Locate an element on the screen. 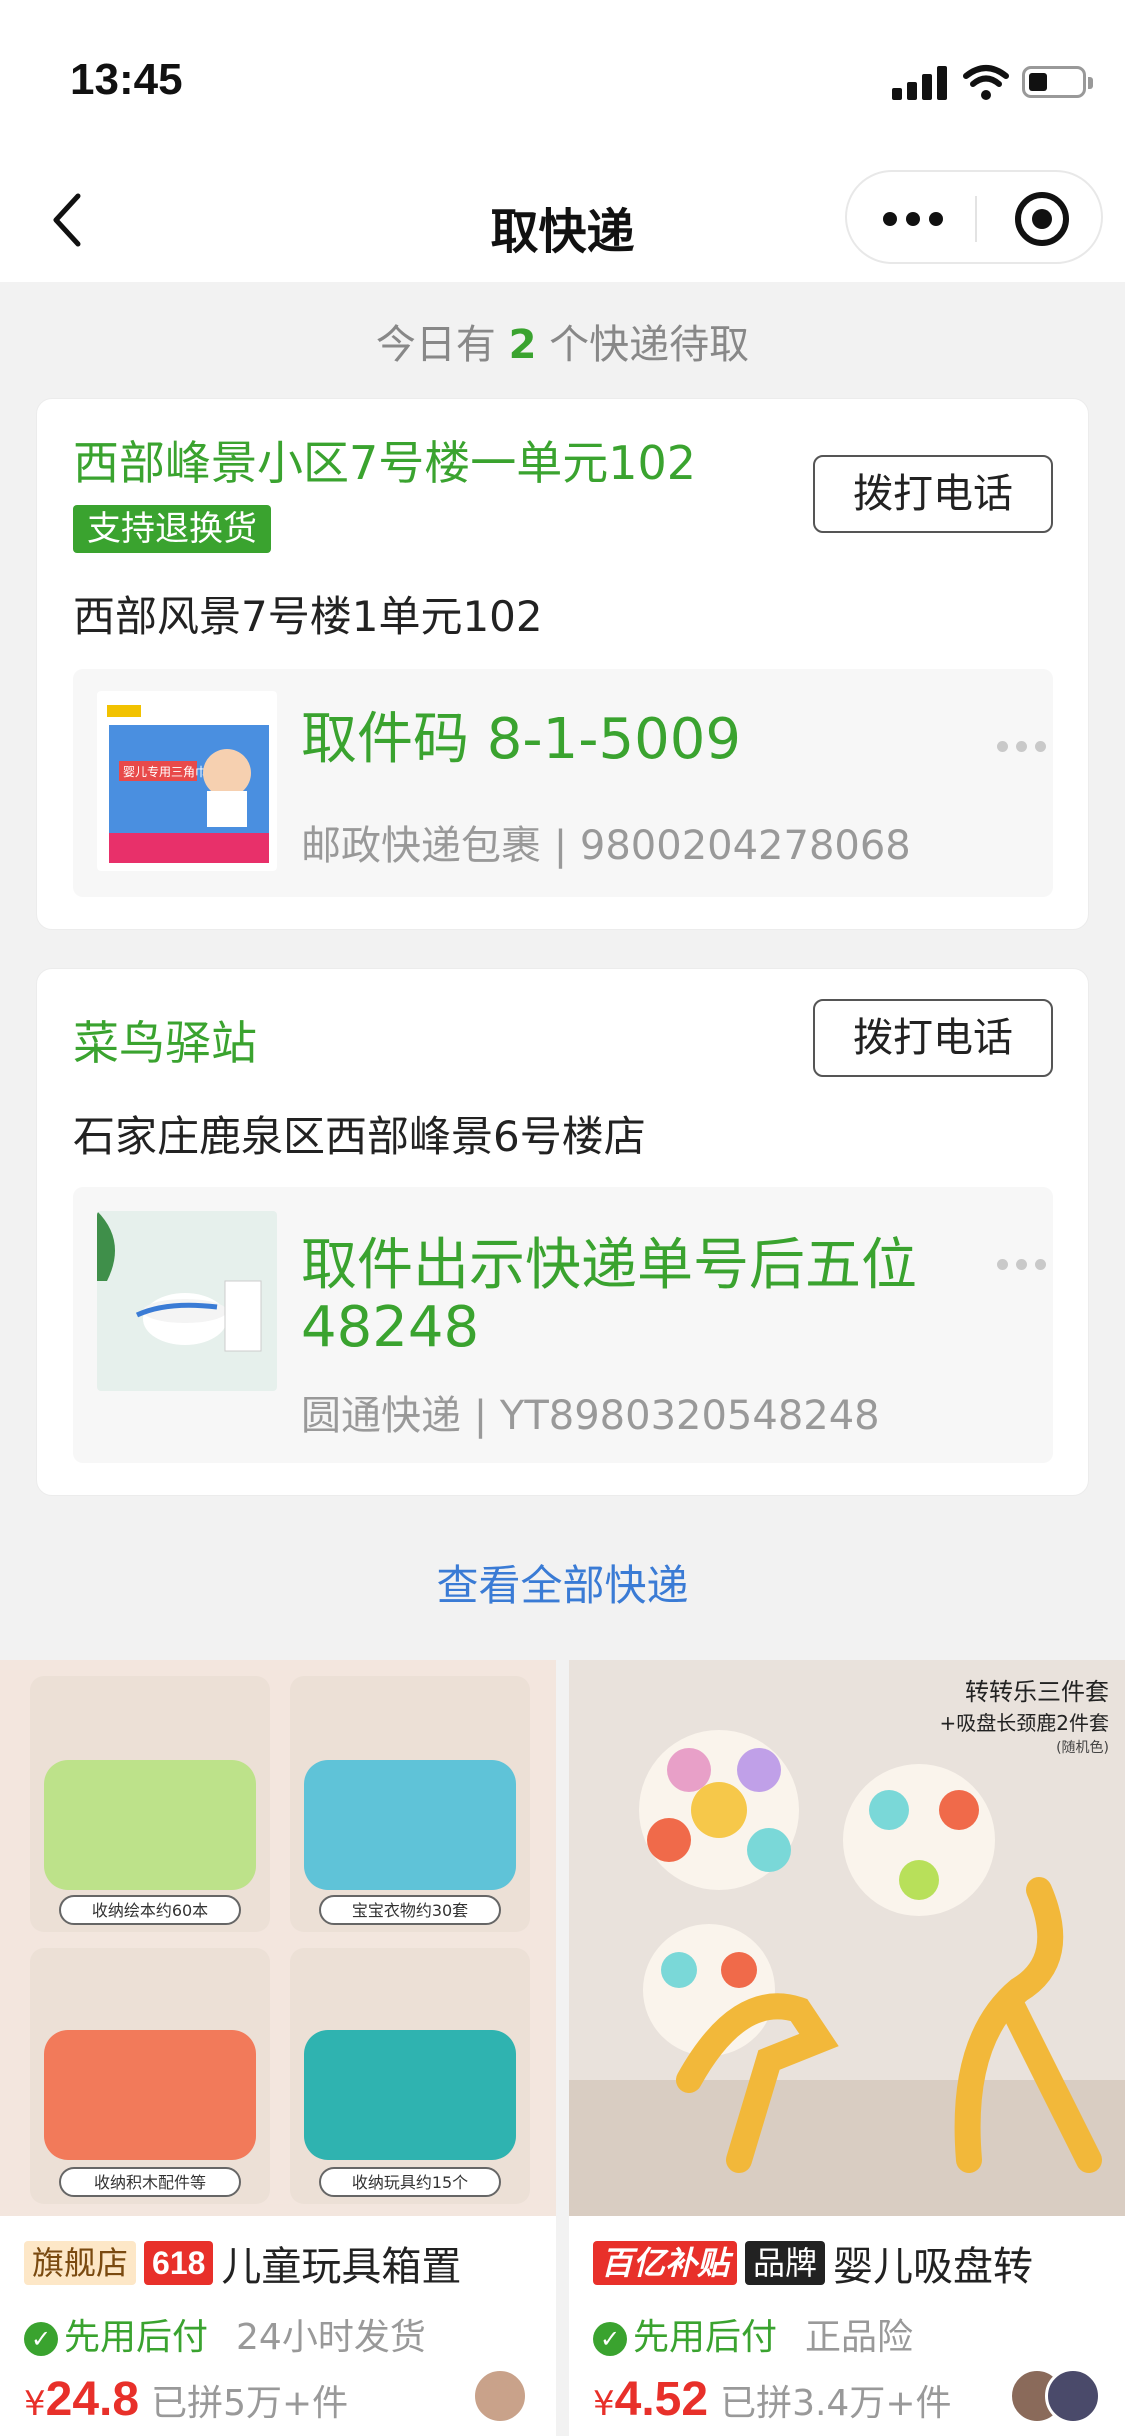  wifi-icon is located at coordinates (986, 82).